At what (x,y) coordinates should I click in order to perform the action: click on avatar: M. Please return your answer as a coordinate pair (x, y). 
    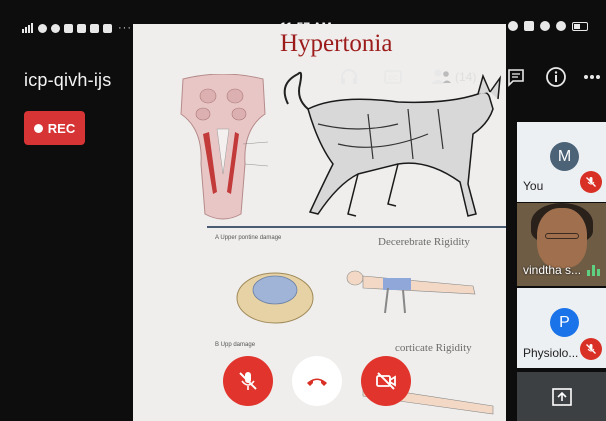
    Looking at the image, I should click on (564, 156).